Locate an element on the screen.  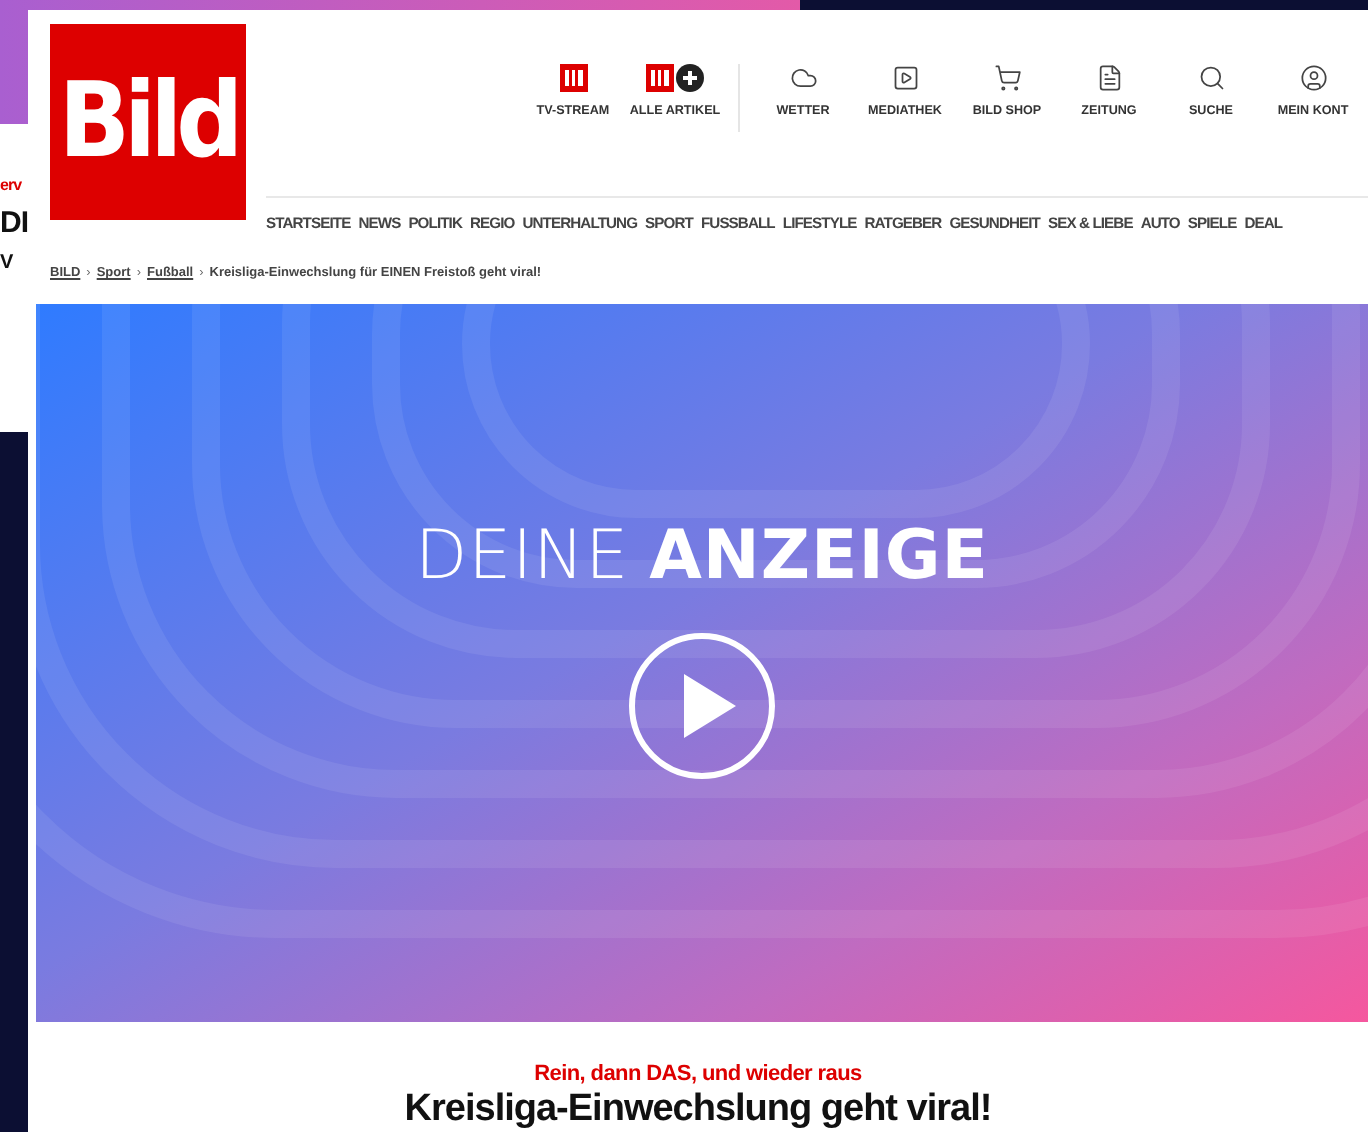
search-icon is located at coordinates (1211, 78).